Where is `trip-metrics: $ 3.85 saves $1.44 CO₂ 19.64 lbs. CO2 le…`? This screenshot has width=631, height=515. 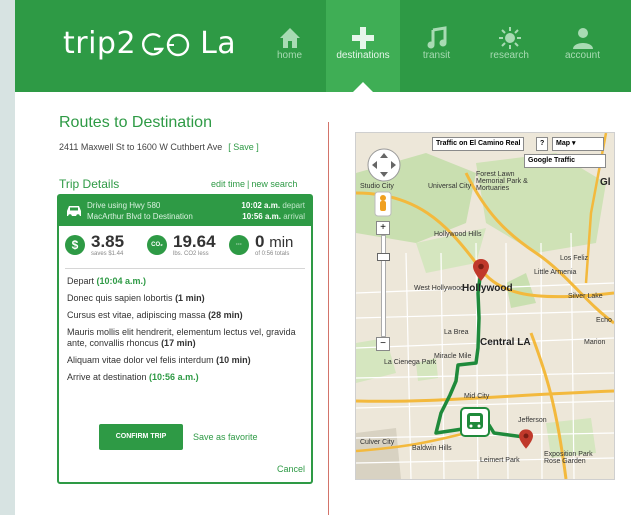 trip-metrics: $ 3.85 saves $1.44 CO₂ 19.64 lbs. CO2 le… is located at coordinates (185, 248).